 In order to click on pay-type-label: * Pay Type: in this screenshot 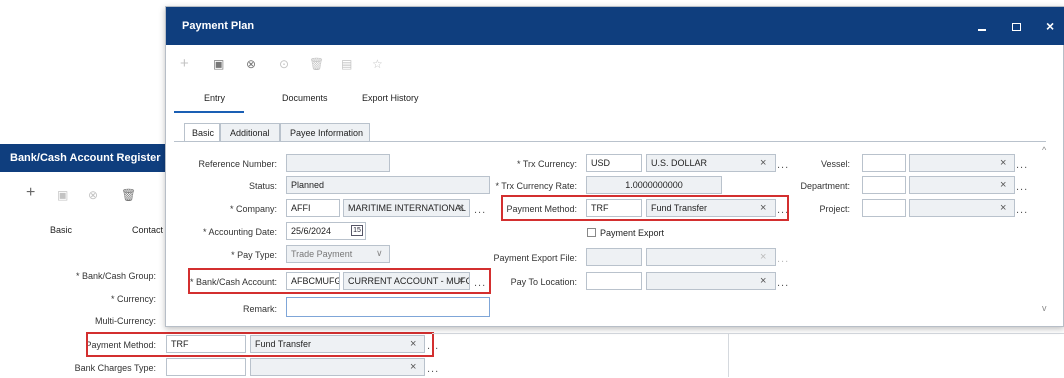, I will do `click(254, 255)`.